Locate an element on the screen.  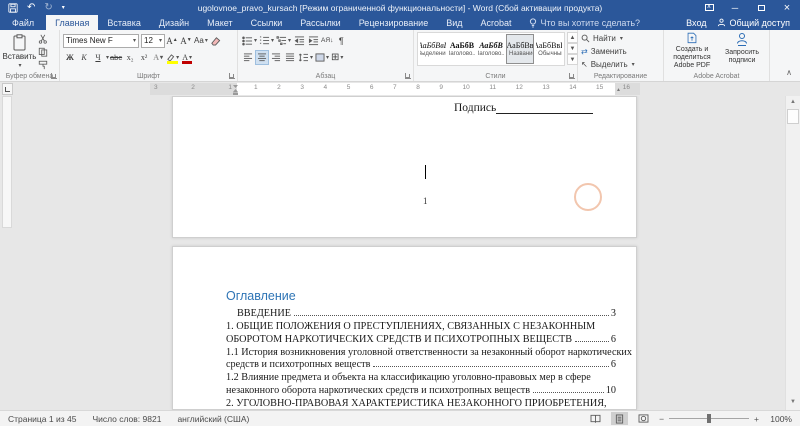
scroll-down-icon: ▼ is located at coordinates (793, 402).